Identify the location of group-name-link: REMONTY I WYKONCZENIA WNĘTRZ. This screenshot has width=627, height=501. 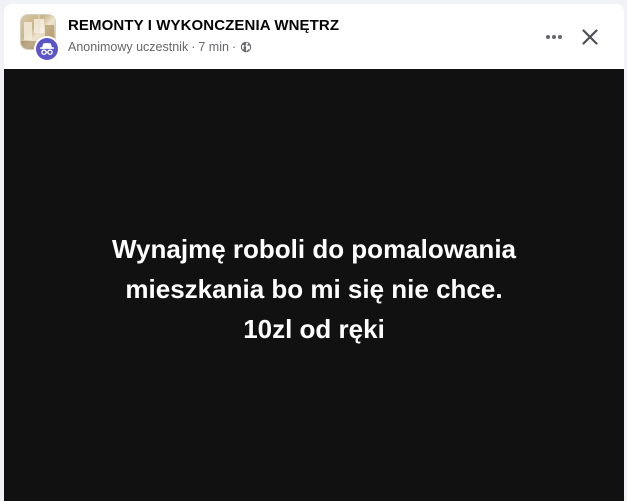
(203, 25).